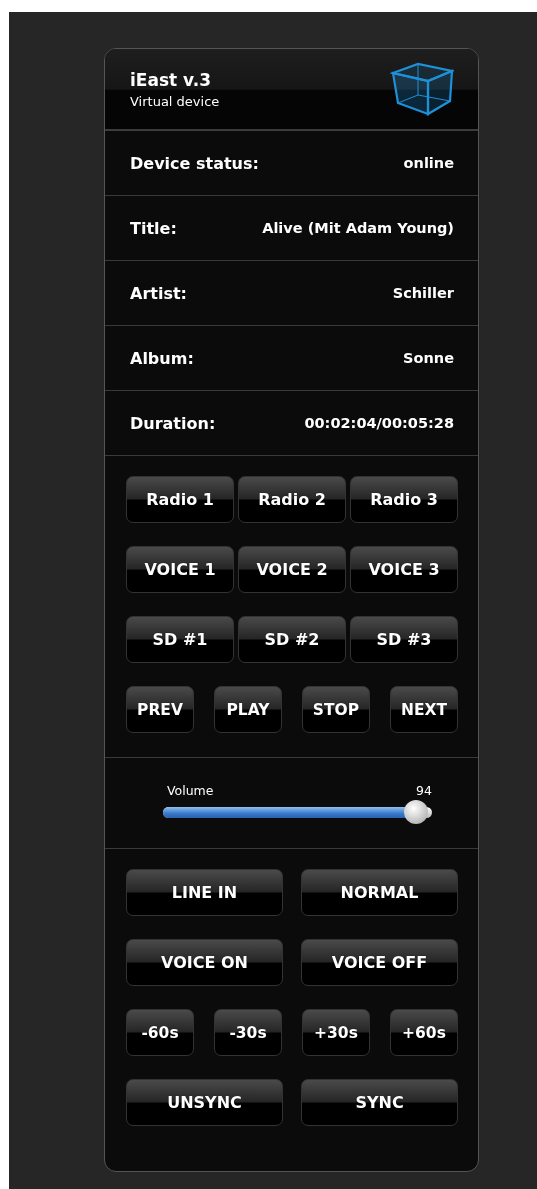  What do you see at coordinates (292, 569) in the screenshot?
I see `control-button: VOICE 2` at bounding box center [292, 569].